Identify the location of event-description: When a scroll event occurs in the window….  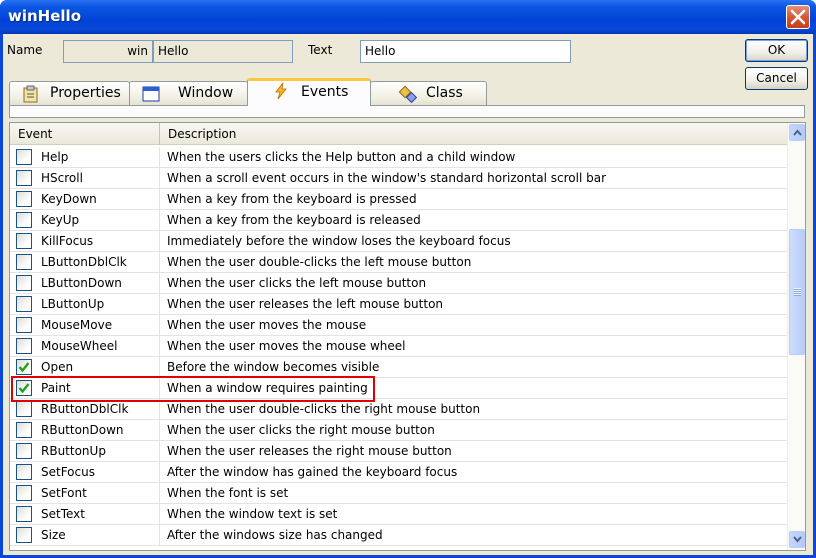
(387, 178).